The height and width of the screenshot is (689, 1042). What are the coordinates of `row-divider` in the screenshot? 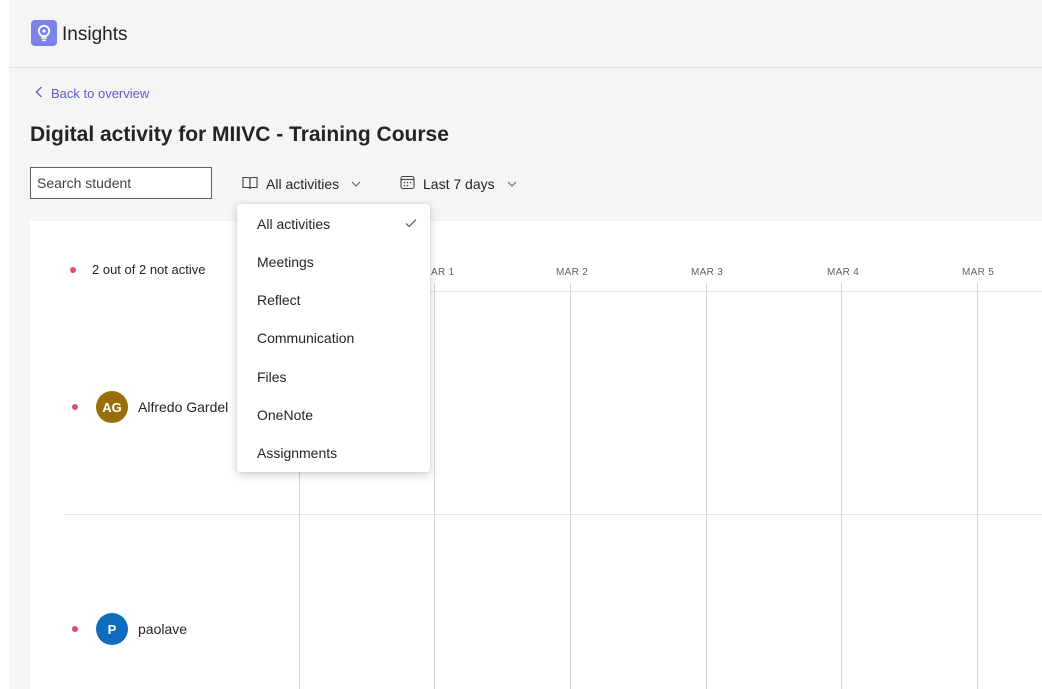 It's located at (553, 514).